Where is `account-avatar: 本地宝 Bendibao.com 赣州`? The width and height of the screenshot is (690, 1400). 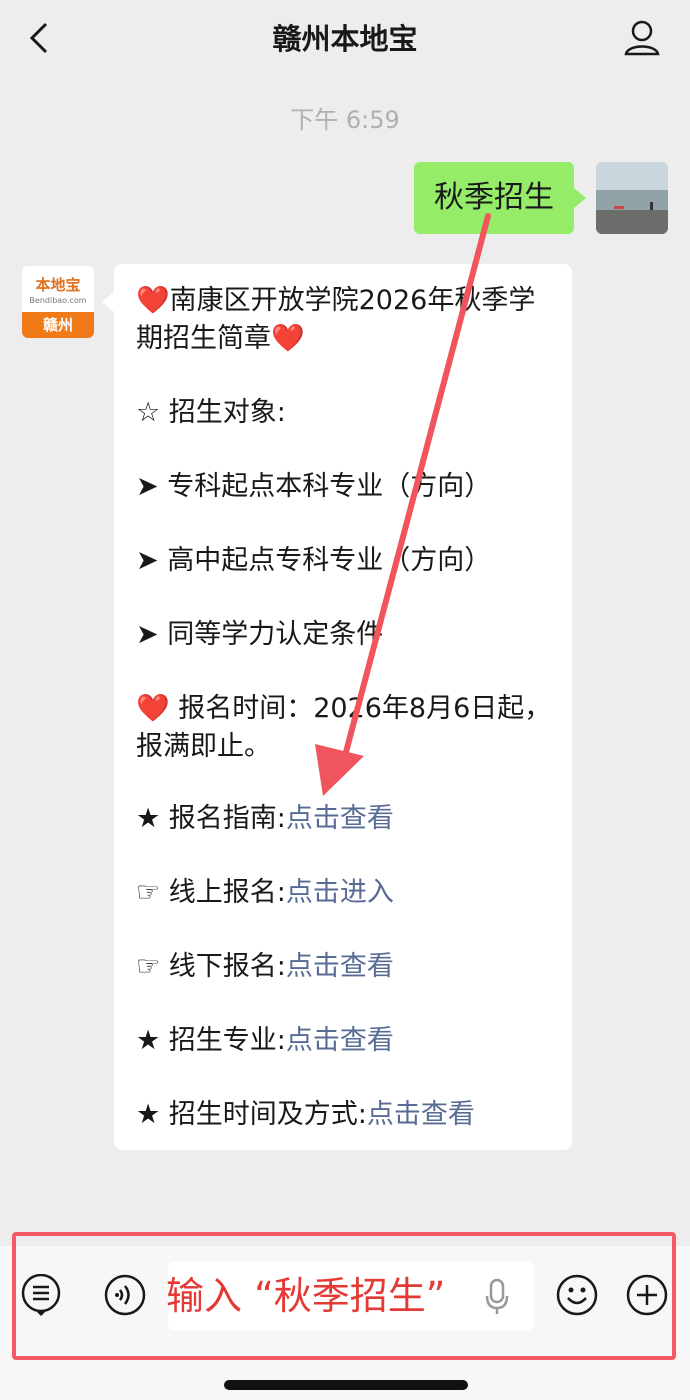
account-avatar: 本地宝 Bendibao.com 赣州 is located at coordinates (58, 302).